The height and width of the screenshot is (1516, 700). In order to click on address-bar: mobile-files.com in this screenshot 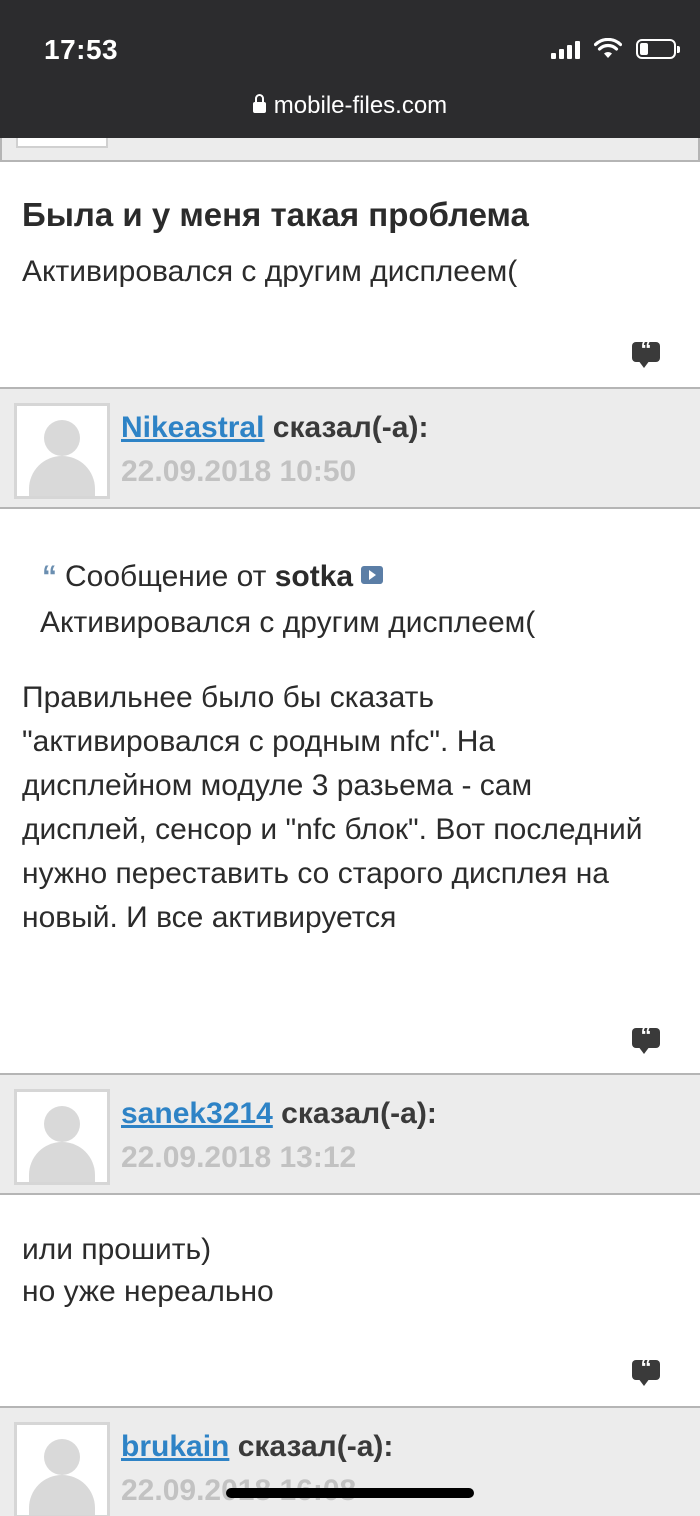, I will do `click(350, 106)`.